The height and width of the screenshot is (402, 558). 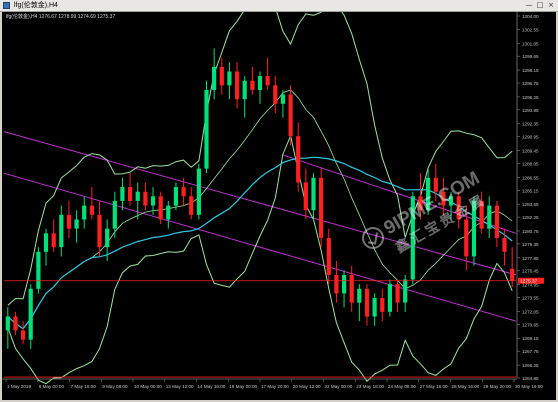 What do you see at coordinates (530, 70) in the screenshot?
I see `price-axis-label: 1298.15` at bounding box center [530, 70].